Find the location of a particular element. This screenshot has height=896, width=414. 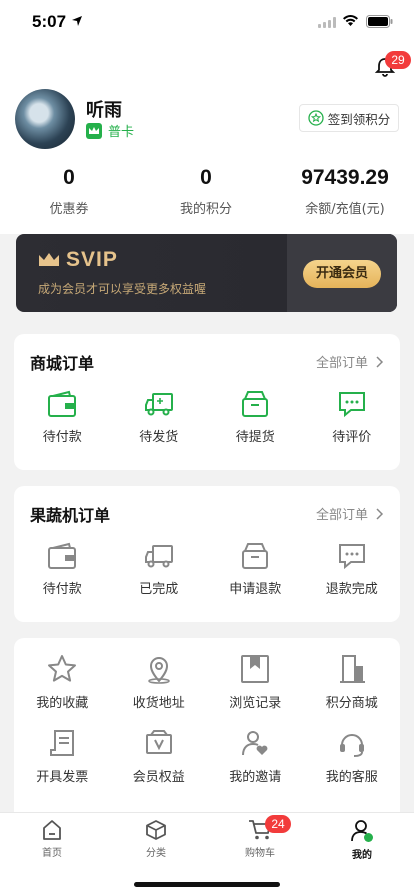

vending-pending-payment: 待付款 is located at coordinates (62, 569).